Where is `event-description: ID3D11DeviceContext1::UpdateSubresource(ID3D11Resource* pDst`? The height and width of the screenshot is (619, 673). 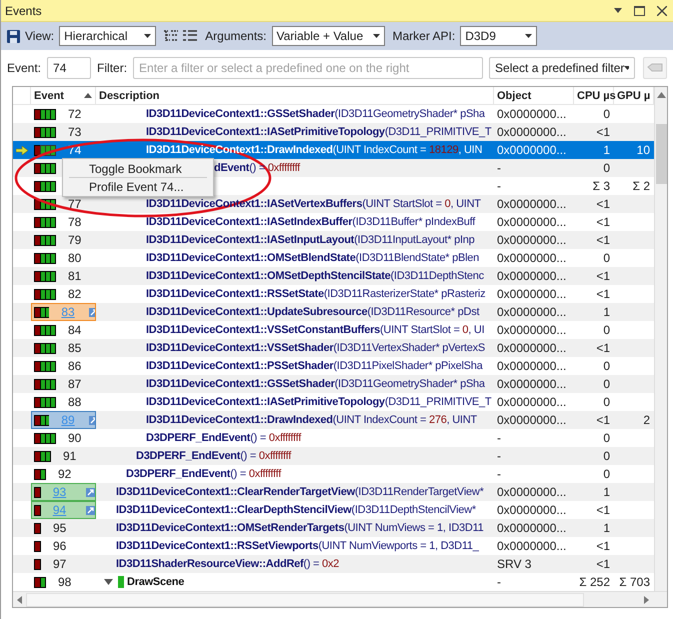 event-description: ID3D11DeviceContext1::UpdateSubresource(ID3D11Resource* pDst is located at coordinates (313, 312).